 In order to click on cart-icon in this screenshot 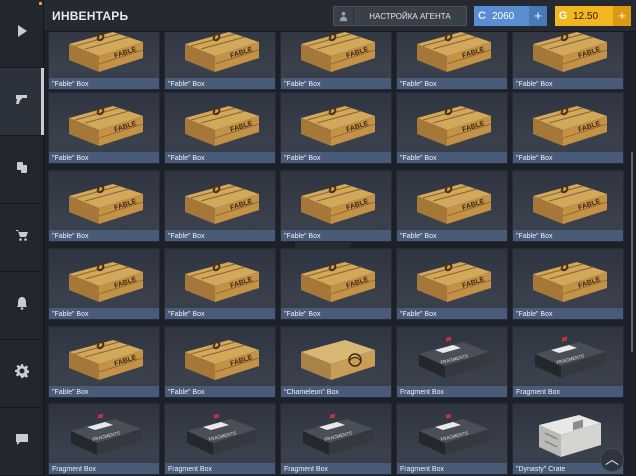, I will do `click(22, 237)`.